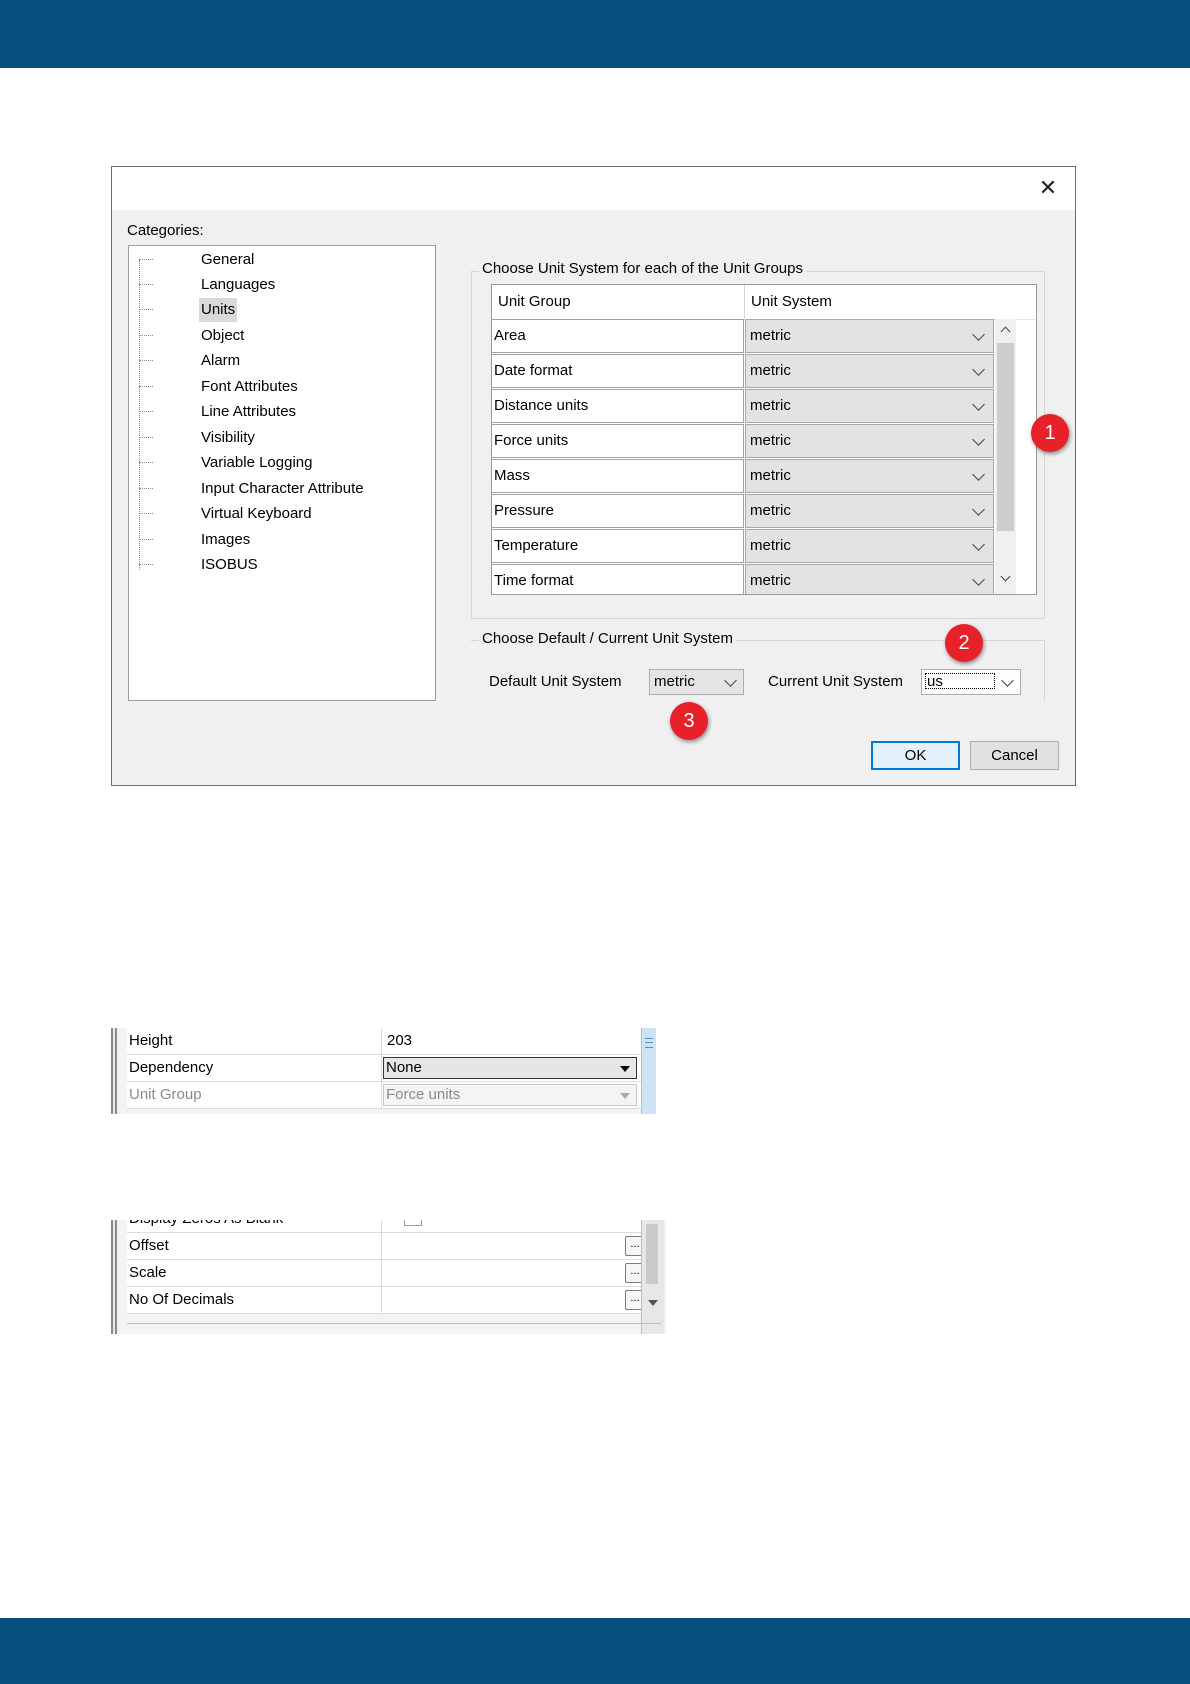 The height and width of the screenshot is (1684, 1190). Describe the element at coordinates (595, 1651) in the screenshot. I see `footer-band` at that location.